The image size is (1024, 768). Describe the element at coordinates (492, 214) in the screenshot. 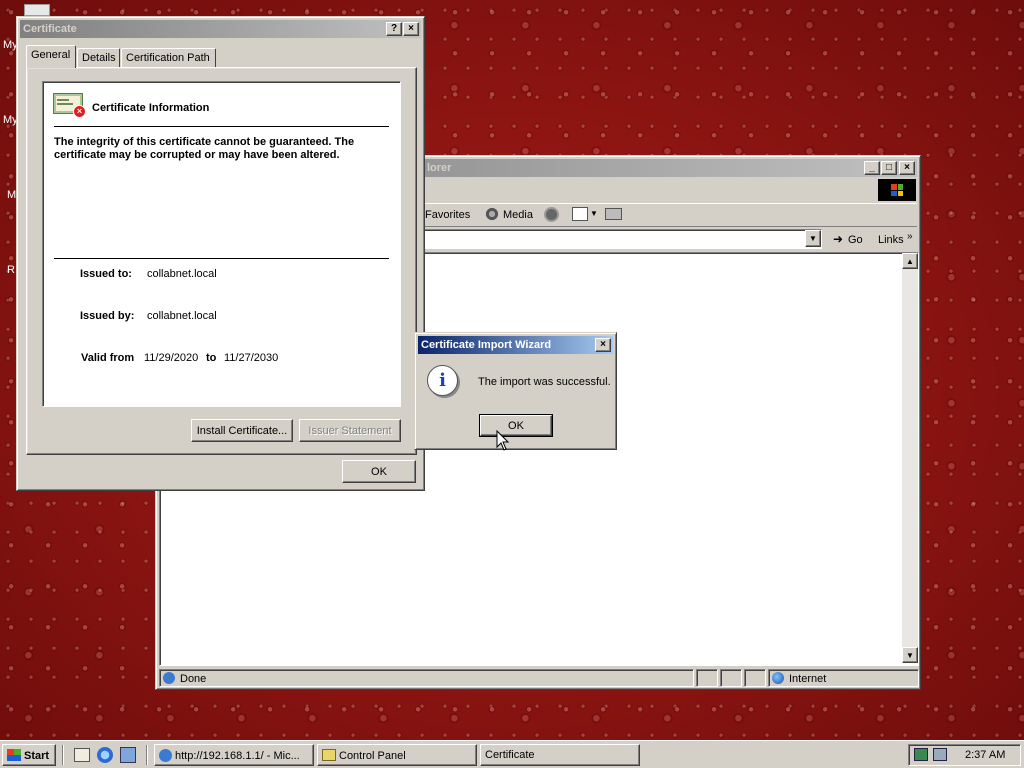

I see `media-icon` at that location.